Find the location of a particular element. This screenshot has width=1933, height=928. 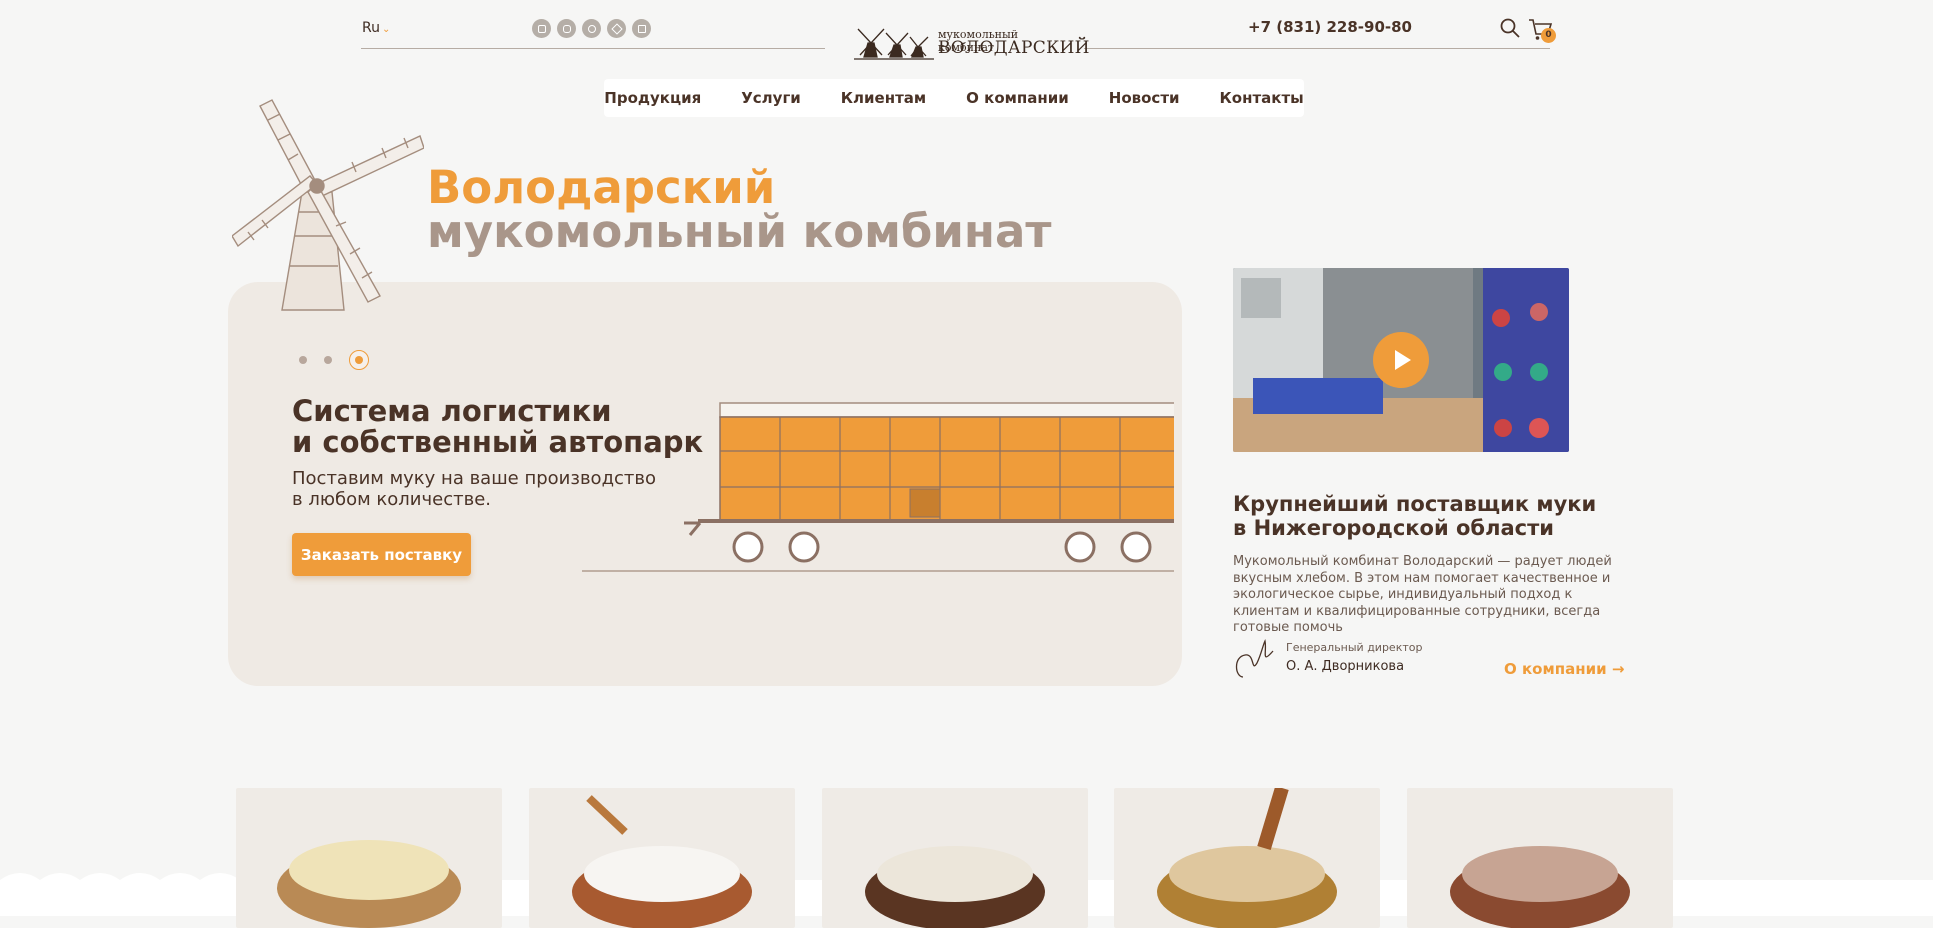

language-label: Ru is located at coordinates (371, 28).